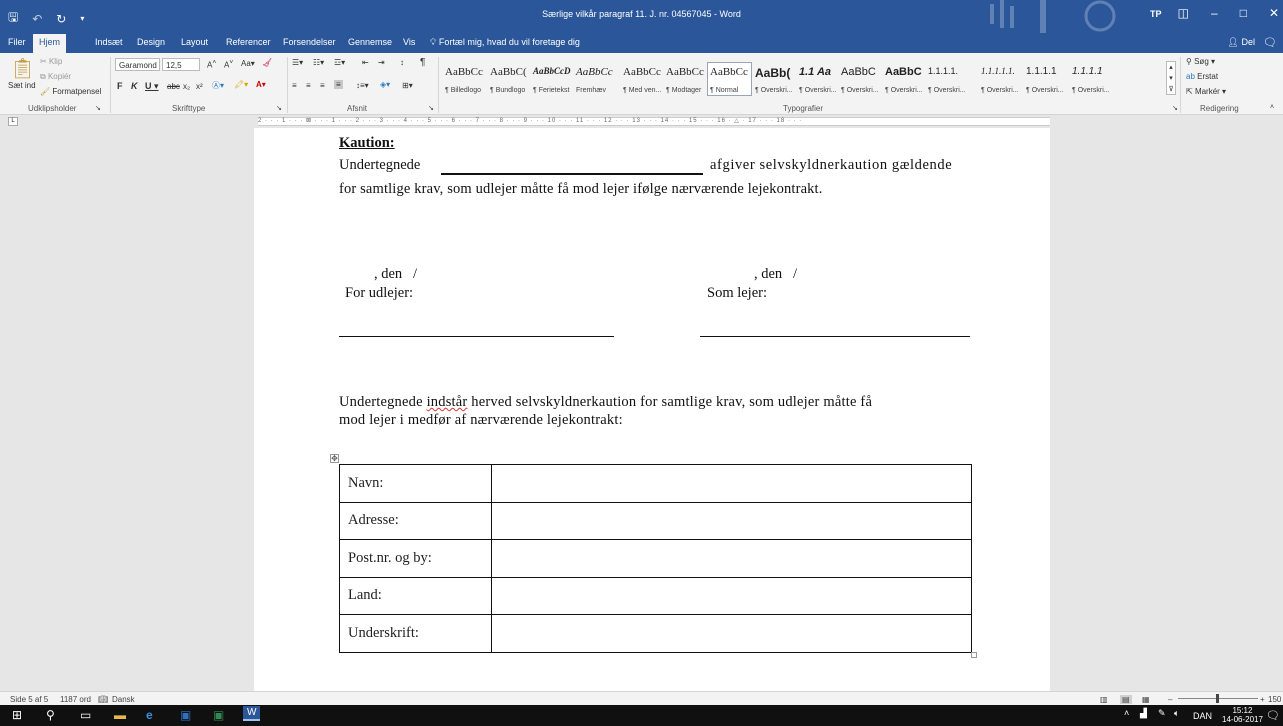 This screenshot has width=1283, height=726. I want to click on excel-icon: ▣, so click(218, 715).